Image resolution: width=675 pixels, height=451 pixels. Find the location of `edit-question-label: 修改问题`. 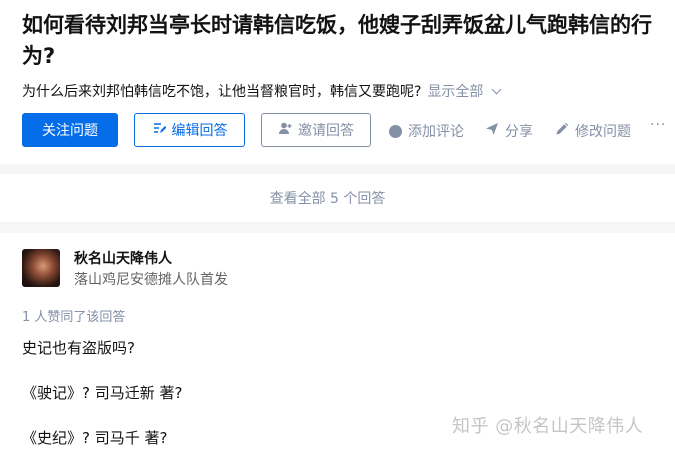

edit-question-label: 修改问题 is located at coordinates (603, 132).